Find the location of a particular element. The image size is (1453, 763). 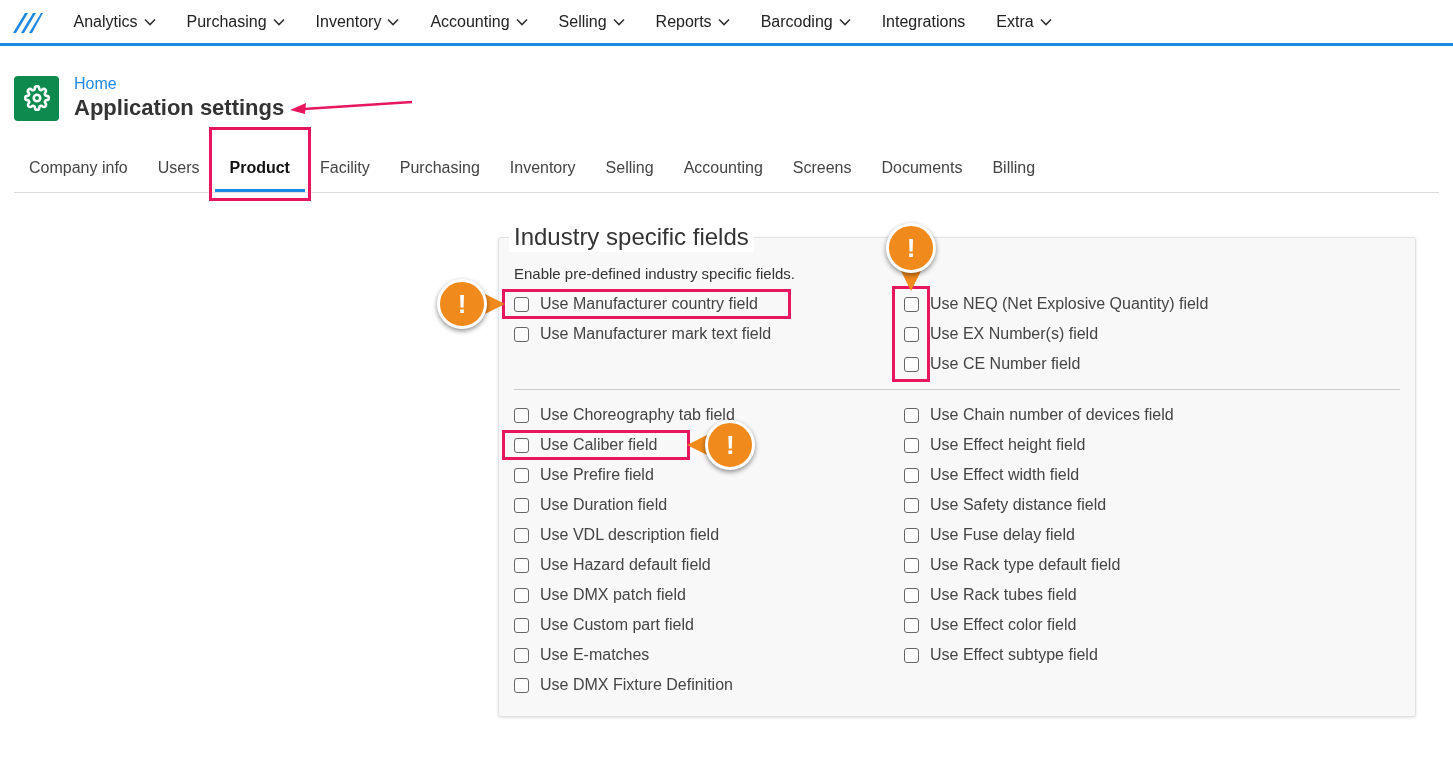

checkbox-label: Use Custom part field is located at coordinates (617, 625).